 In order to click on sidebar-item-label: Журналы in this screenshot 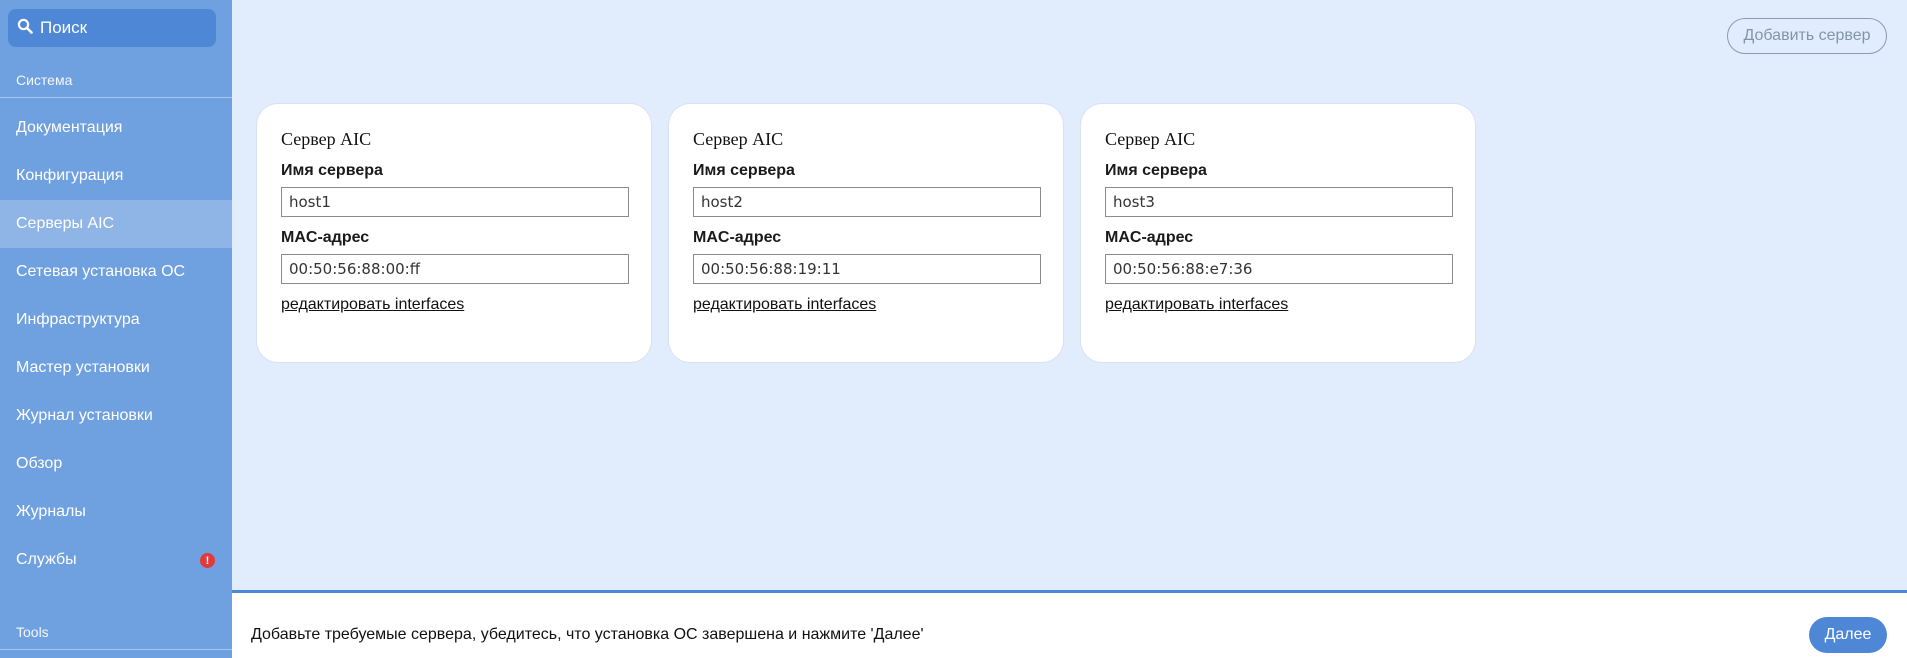, I will do `click(51, 511)`.